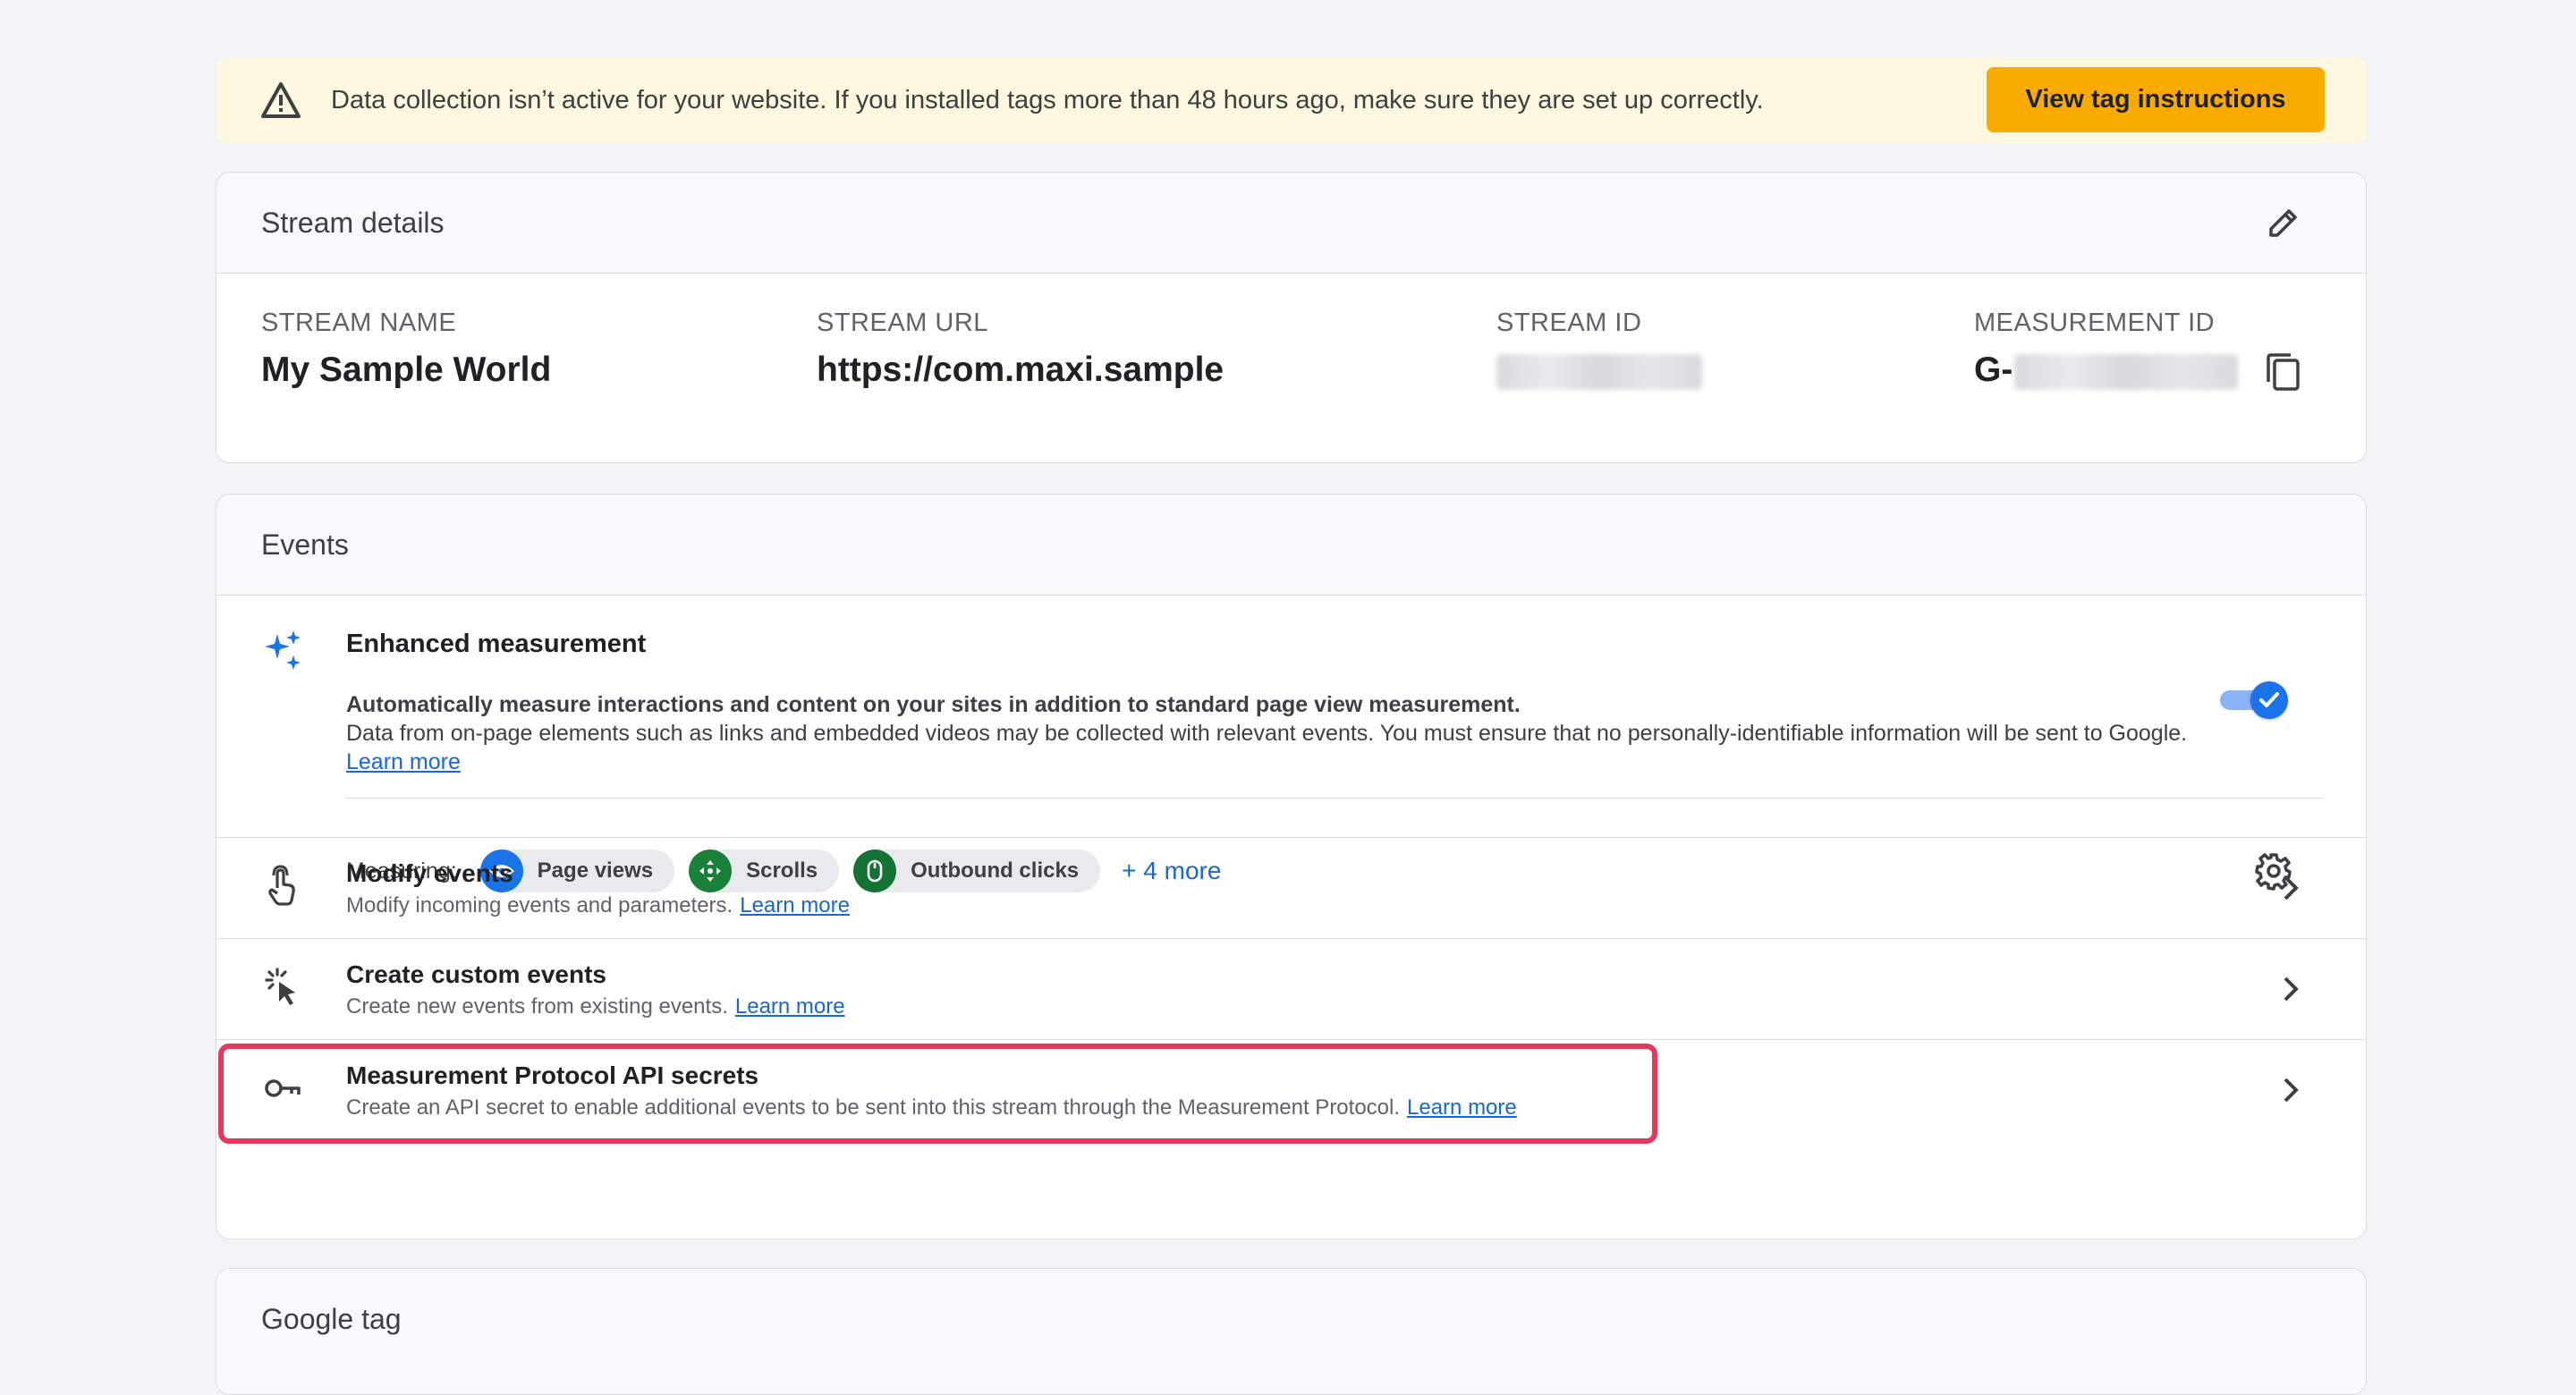 The image size is (2576, 1395). Describe the element at coordinates (1291, 223) in the screenshot. I see `stream-details-header: Stream details` at that location.